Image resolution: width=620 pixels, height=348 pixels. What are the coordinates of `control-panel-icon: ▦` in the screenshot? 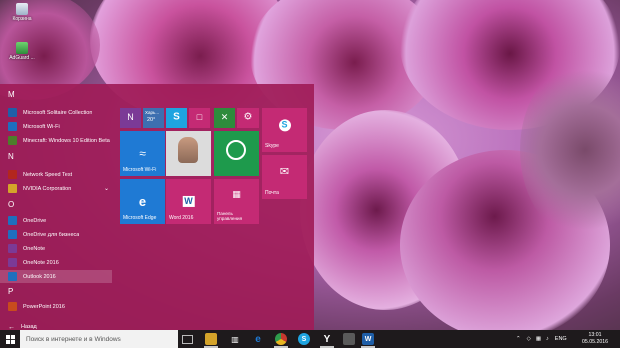 It's located at (236, 193).